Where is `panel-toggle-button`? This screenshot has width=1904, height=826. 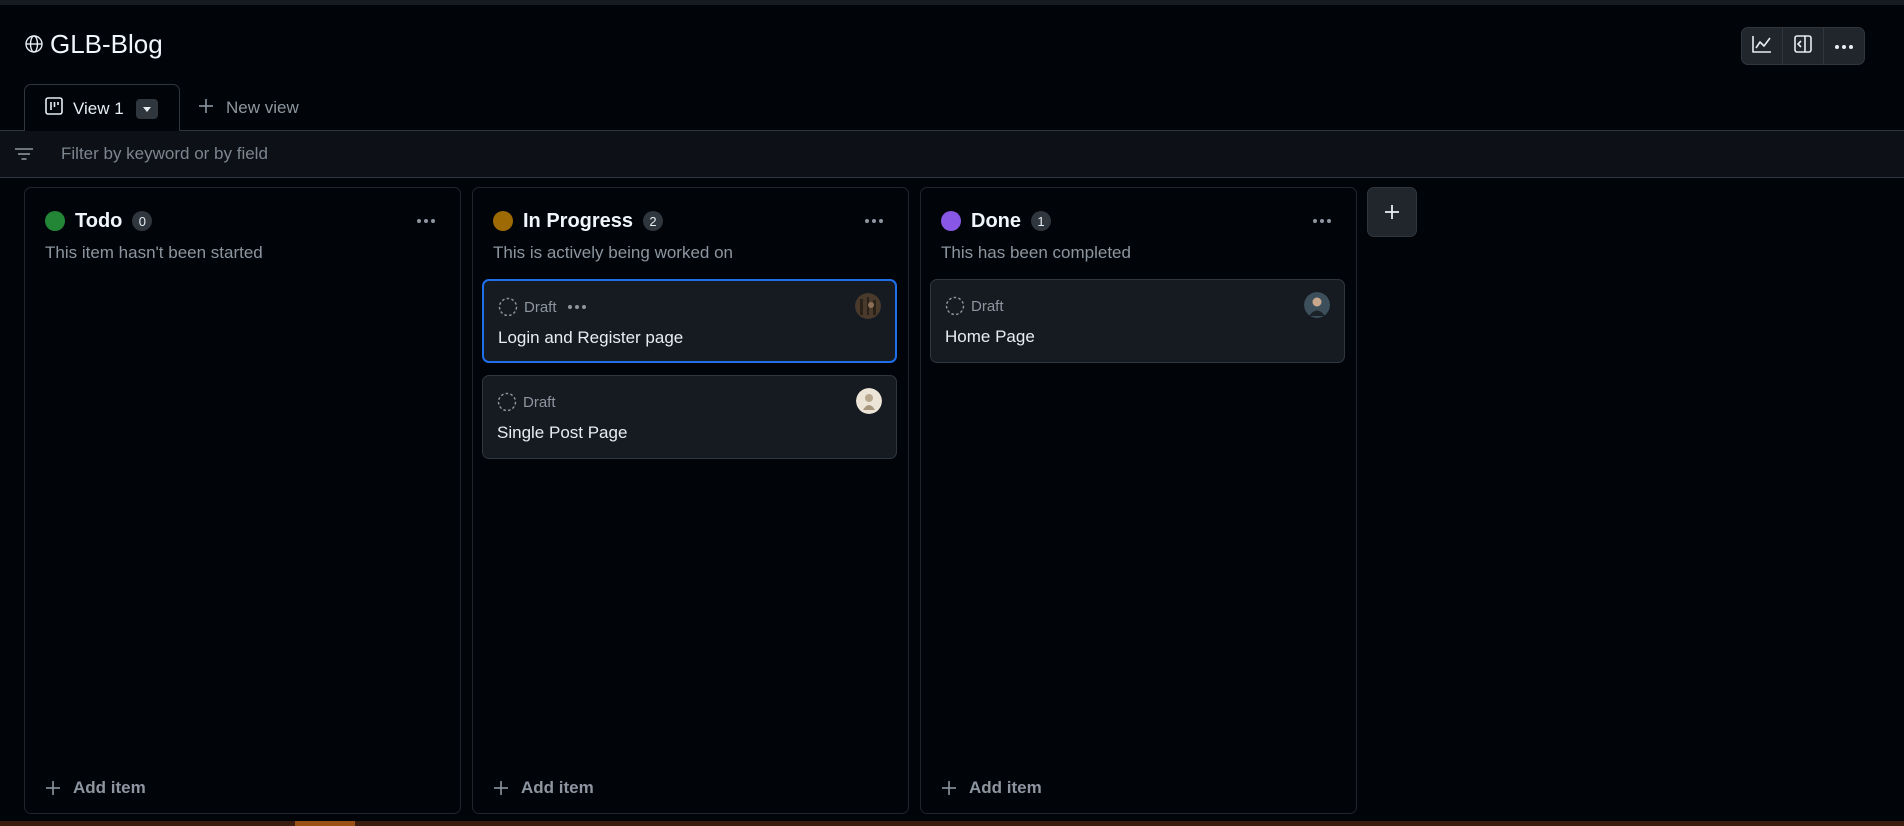
panel-toggle-button is located at coordinates (1803, 46).